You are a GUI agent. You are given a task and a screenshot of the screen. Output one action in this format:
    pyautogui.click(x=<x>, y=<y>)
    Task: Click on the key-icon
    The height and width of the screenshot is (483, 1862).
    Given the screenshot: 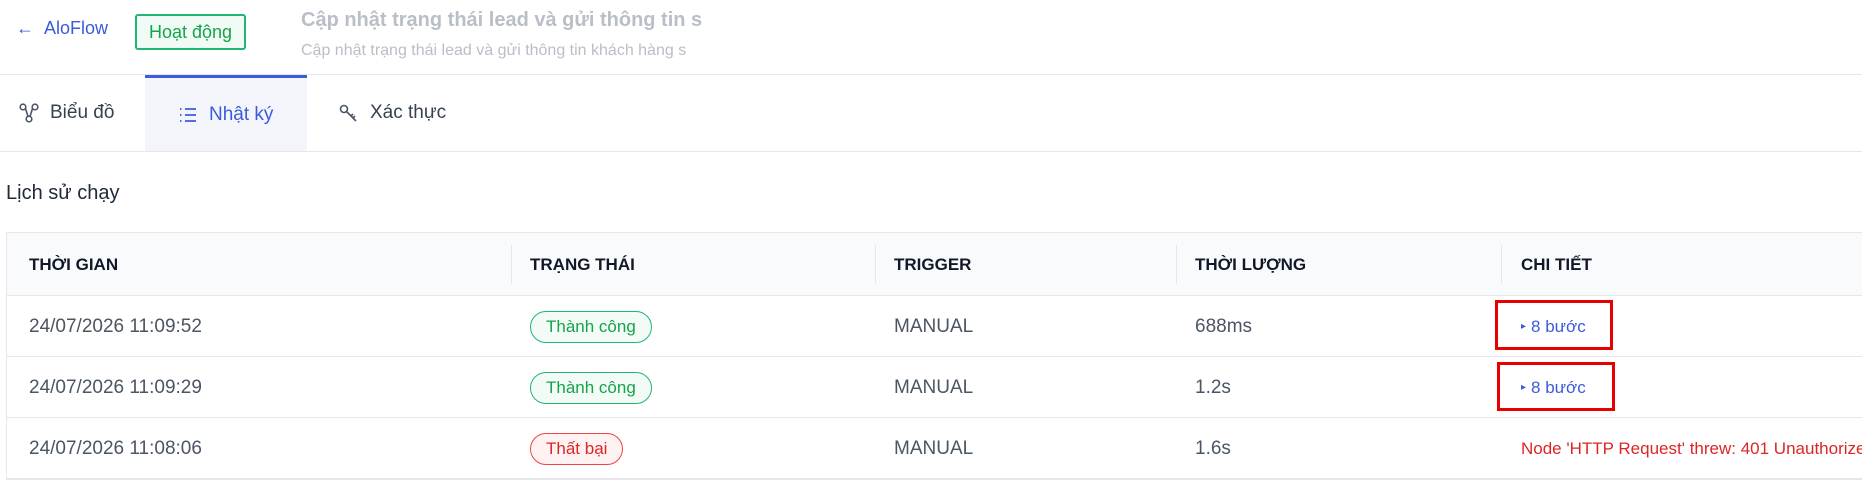 What is the action you would take?
    pyautogui.click(x=348, y=113)
    